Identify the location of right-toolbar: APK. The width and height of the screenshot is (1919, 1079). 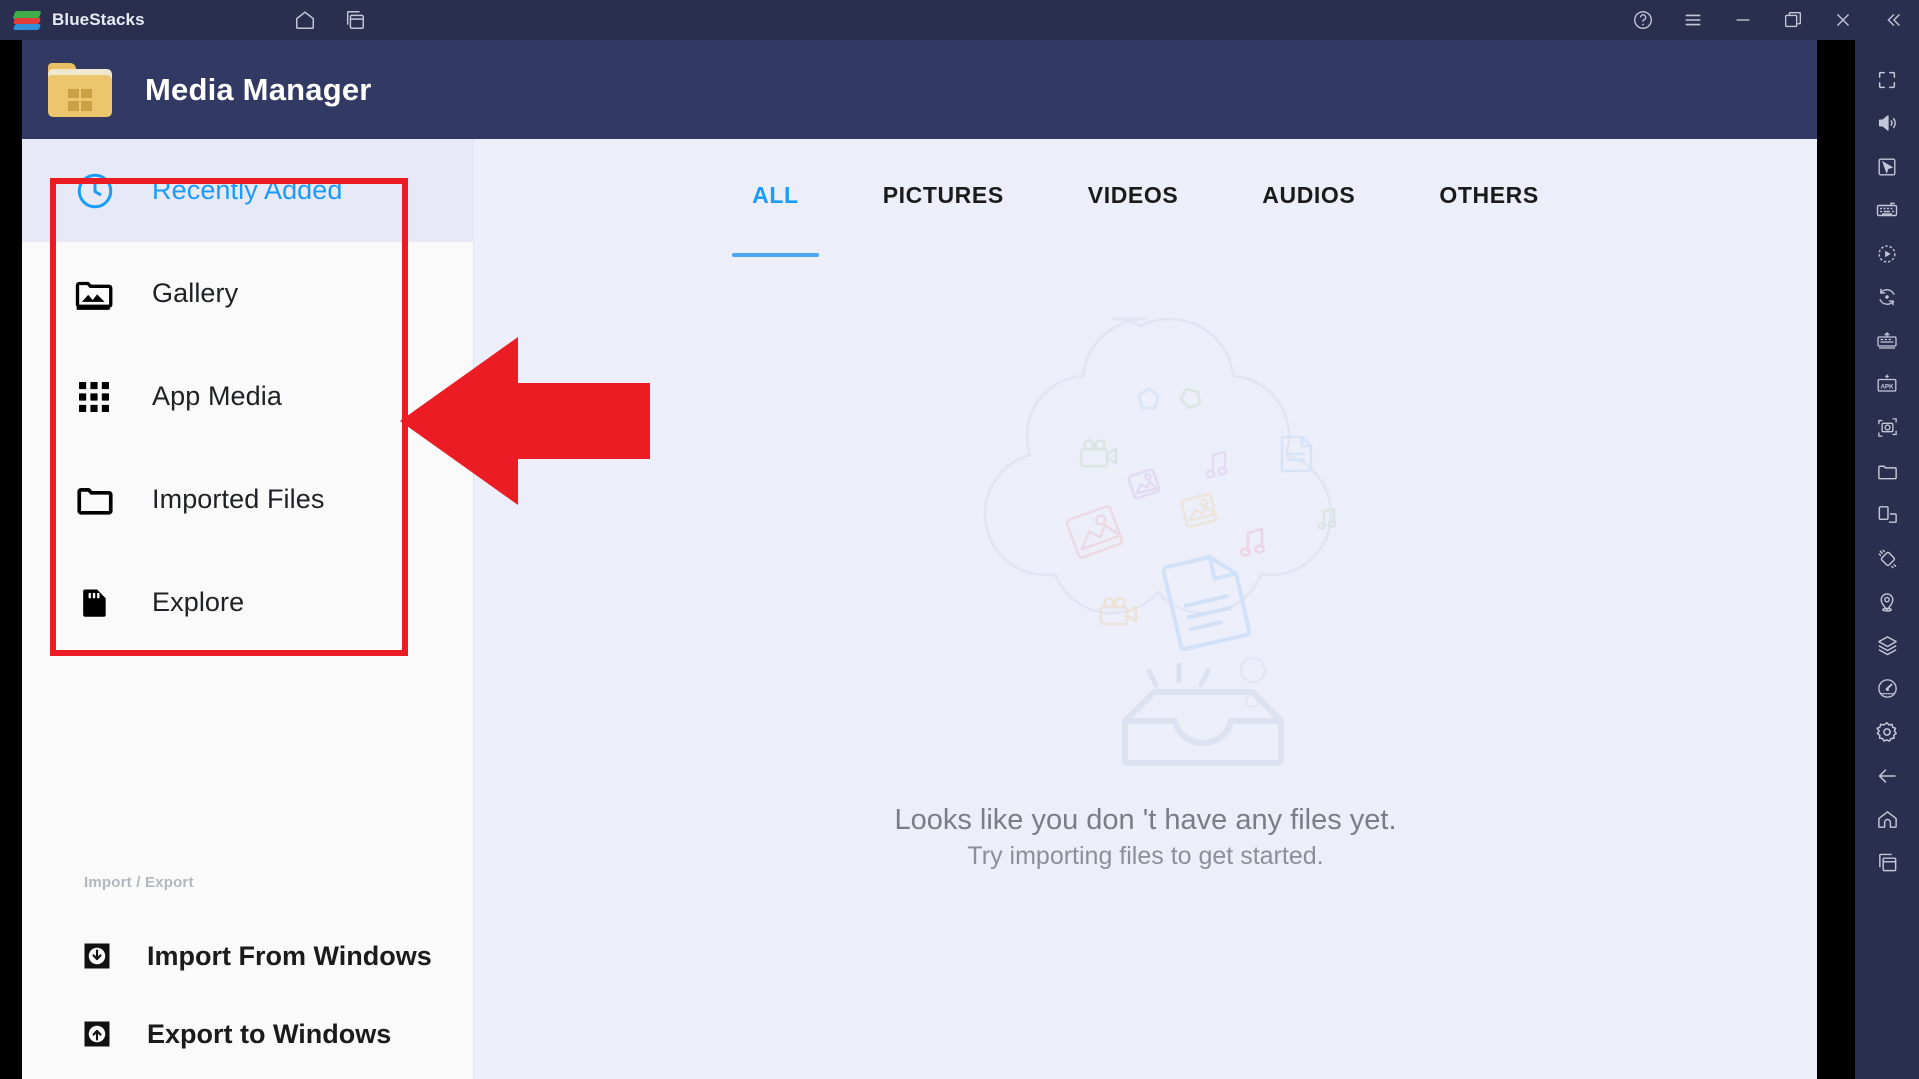
(1887, 559).